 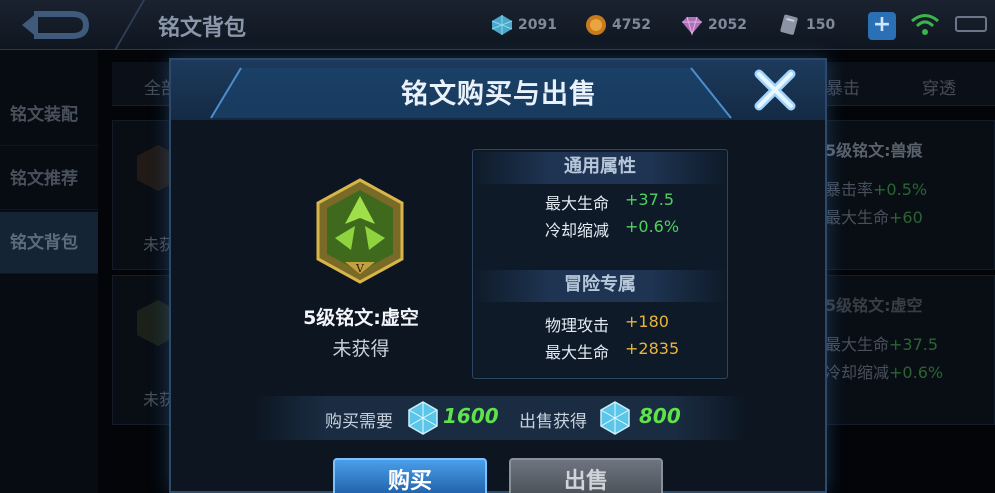 What do you see at coordinates (359, 422) in the screenshot?
I see `buy-cost-label: 购买需要` at bounding box center [359, 422].